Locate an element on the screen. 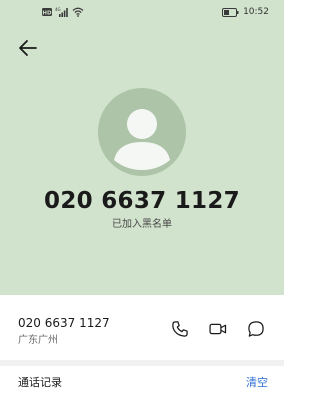  card-phone-number: 020 6637 1127 is located at coordinates (64, 323).